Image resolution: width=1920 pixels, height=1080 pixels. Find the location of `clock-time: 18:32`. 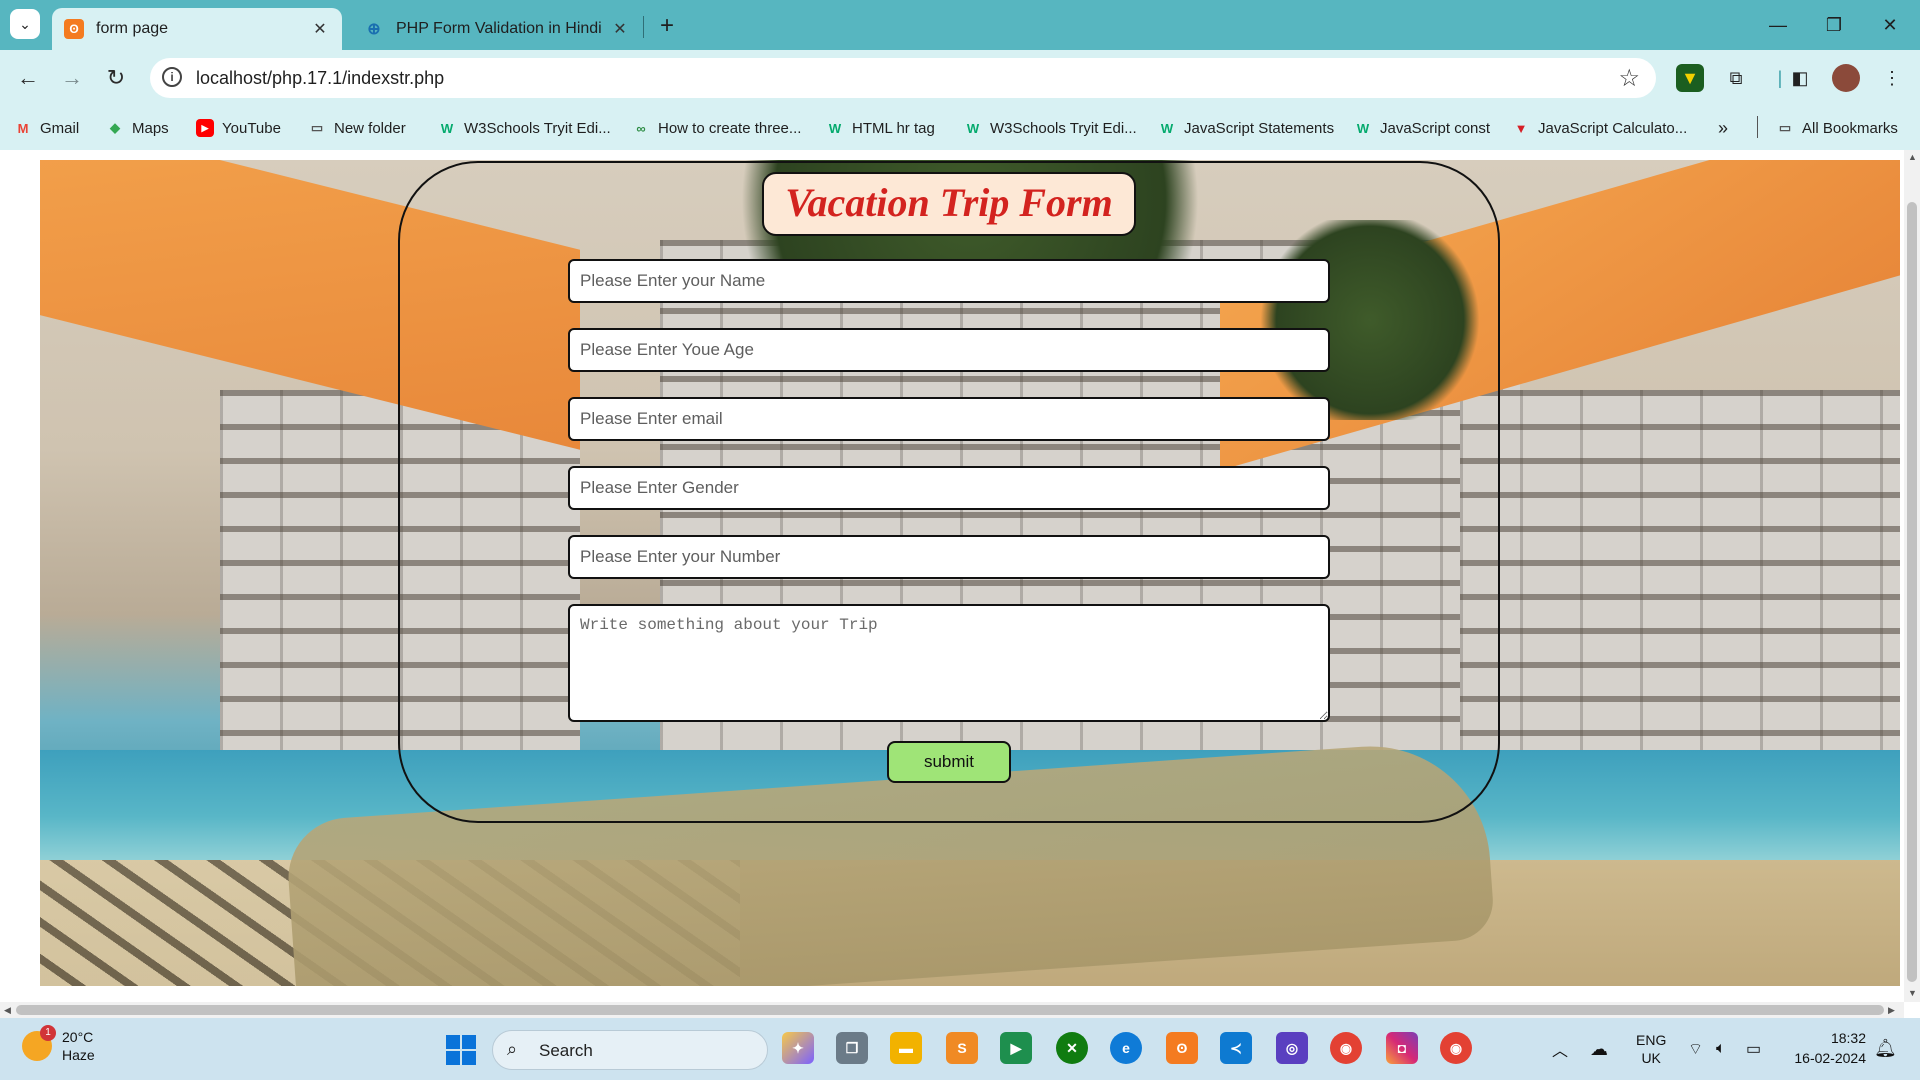

clock-time: 18:32 is located at coordinates (1848, 1038).